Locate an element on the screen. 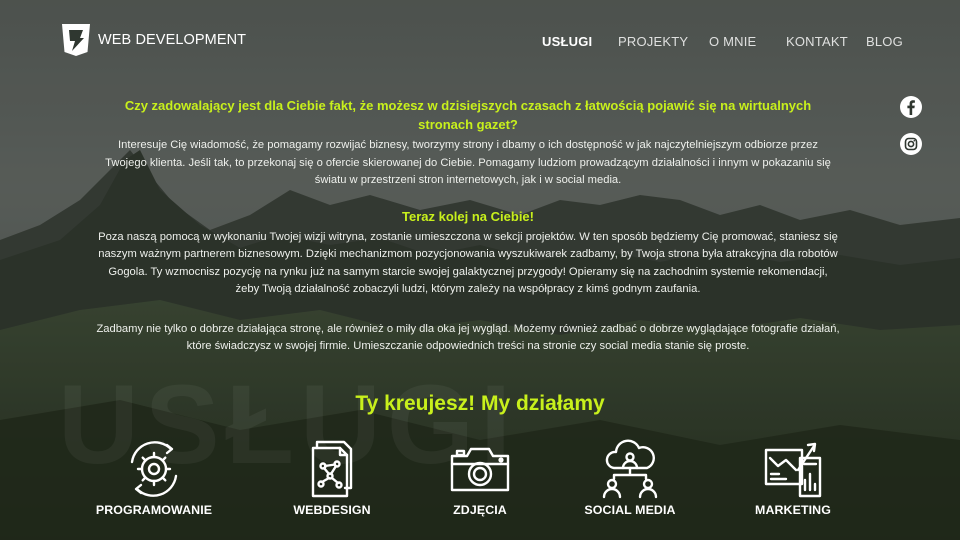 Image resolution: width=960 pixels, height=540 pixels. nav-item-kontakt: KONTAKT is located at coordinates (817, 41).